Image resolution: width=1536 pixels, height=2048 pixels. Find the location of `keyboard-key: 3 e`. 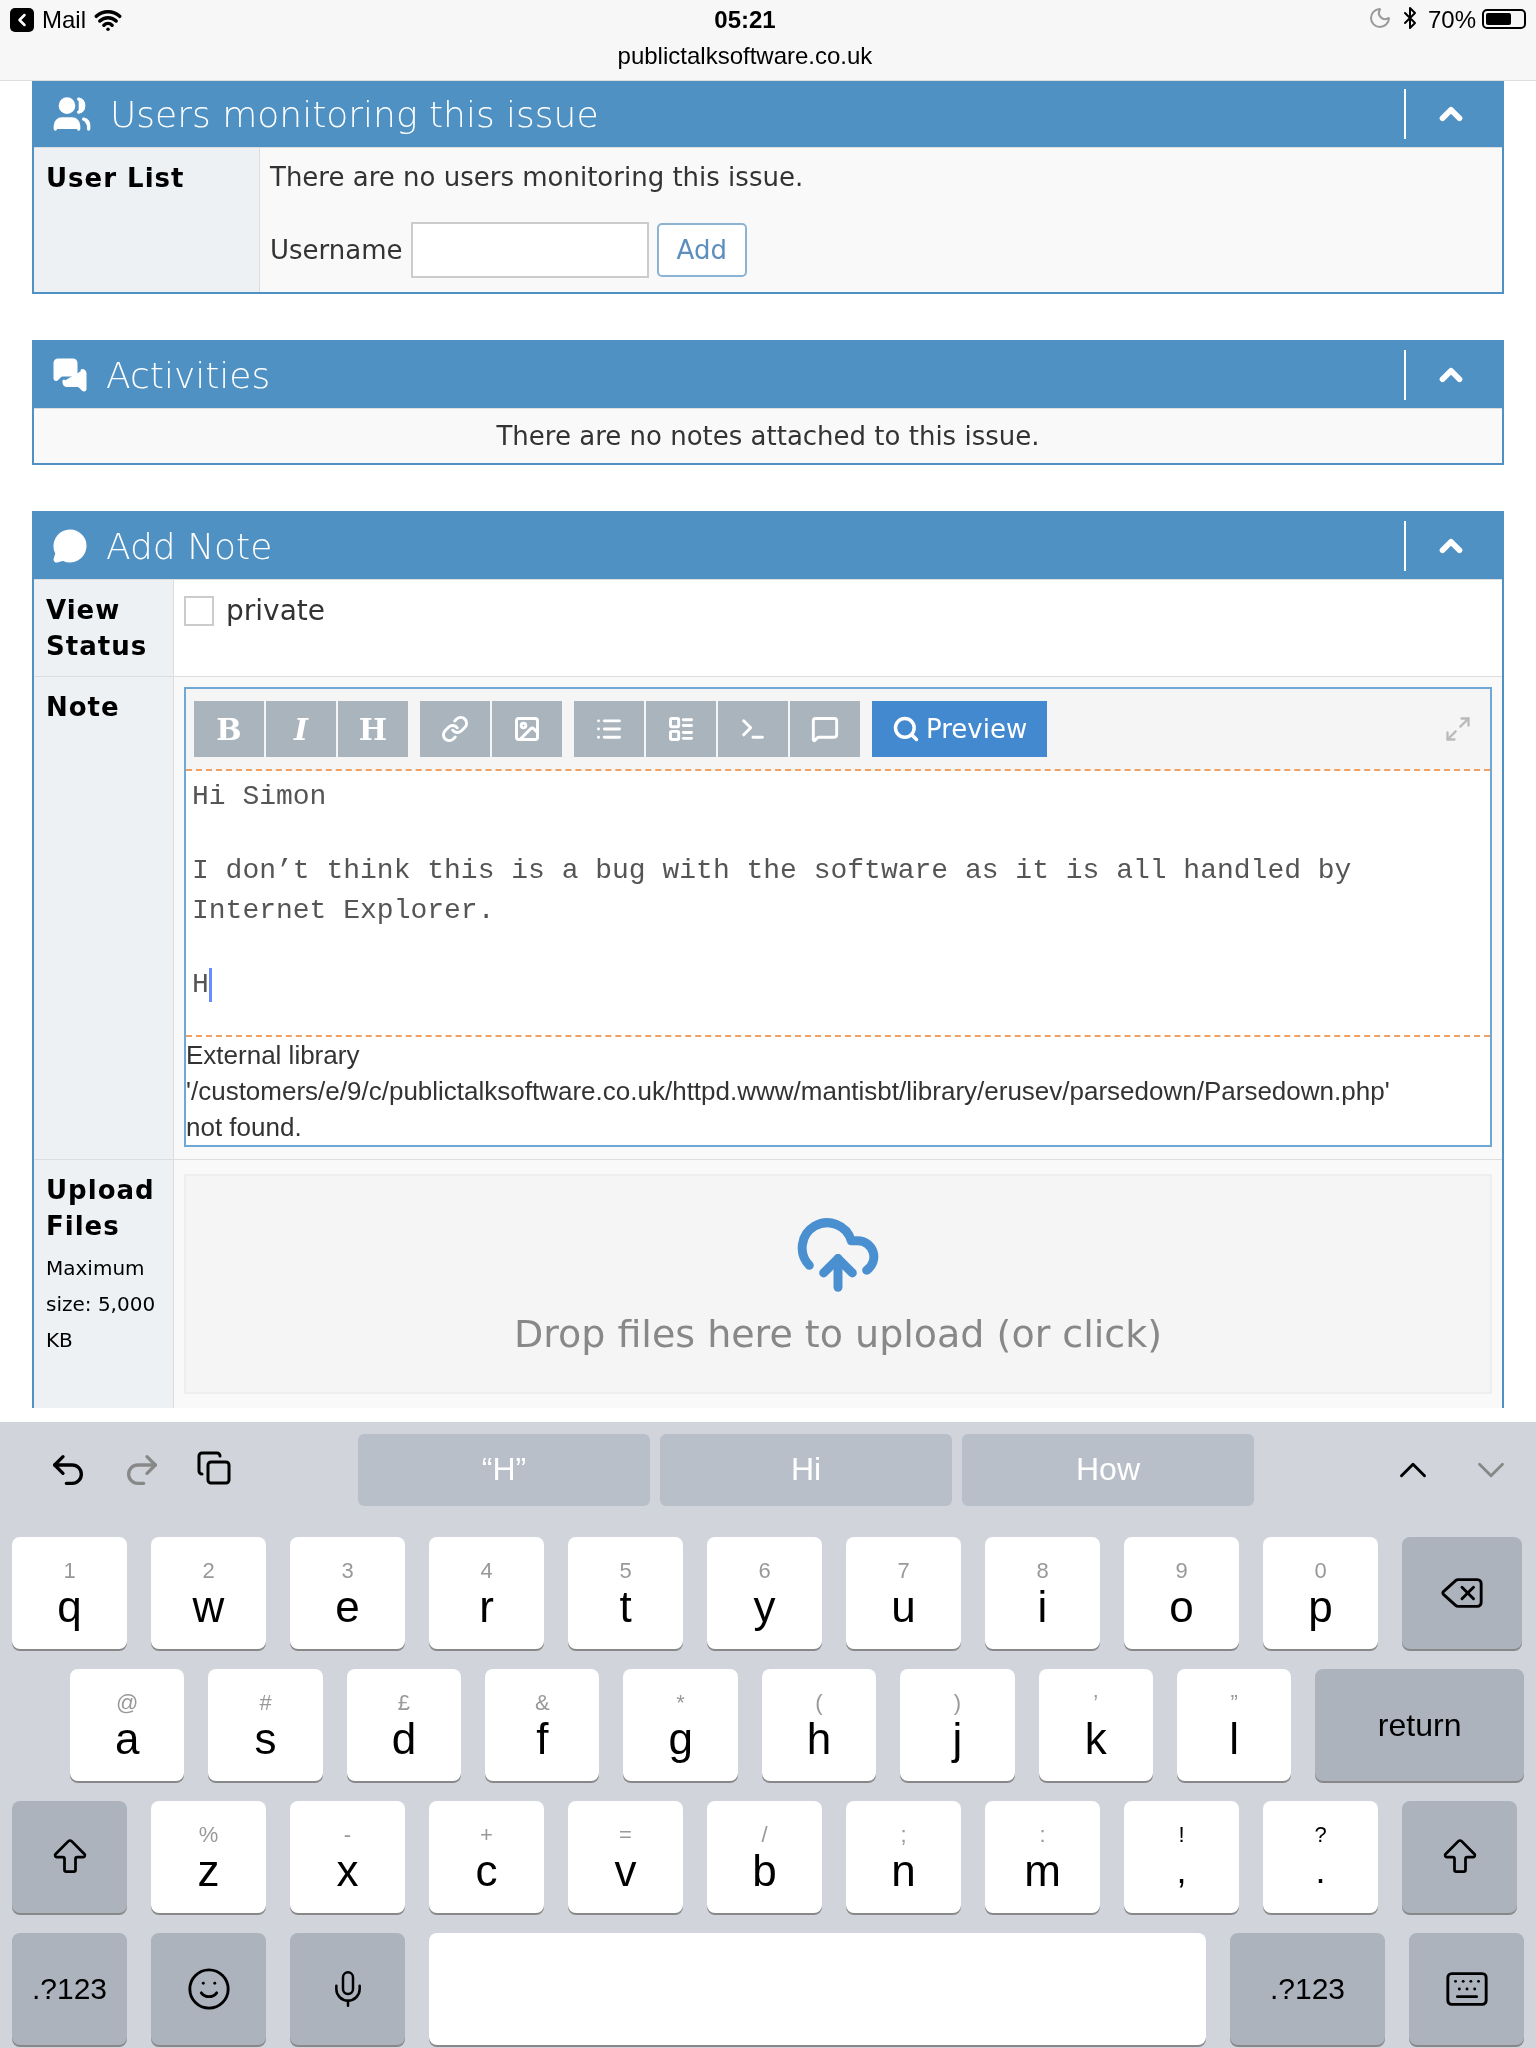

keyboard-key: 3 e is located at coordinates (347, 1593).